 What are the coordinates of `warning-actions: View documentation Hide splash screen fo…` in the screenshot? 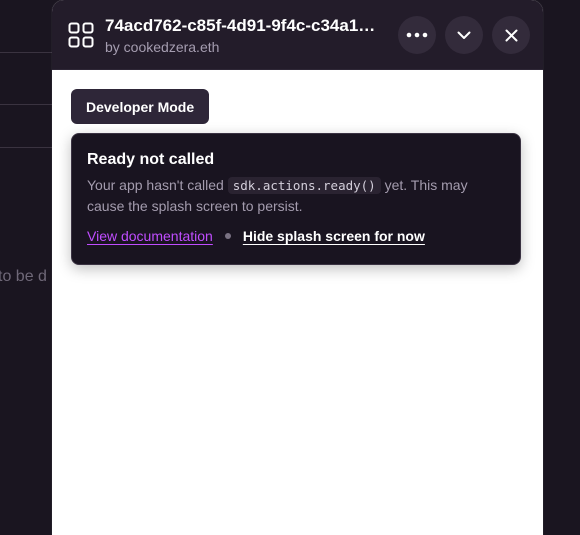 It's located at (256, 236).